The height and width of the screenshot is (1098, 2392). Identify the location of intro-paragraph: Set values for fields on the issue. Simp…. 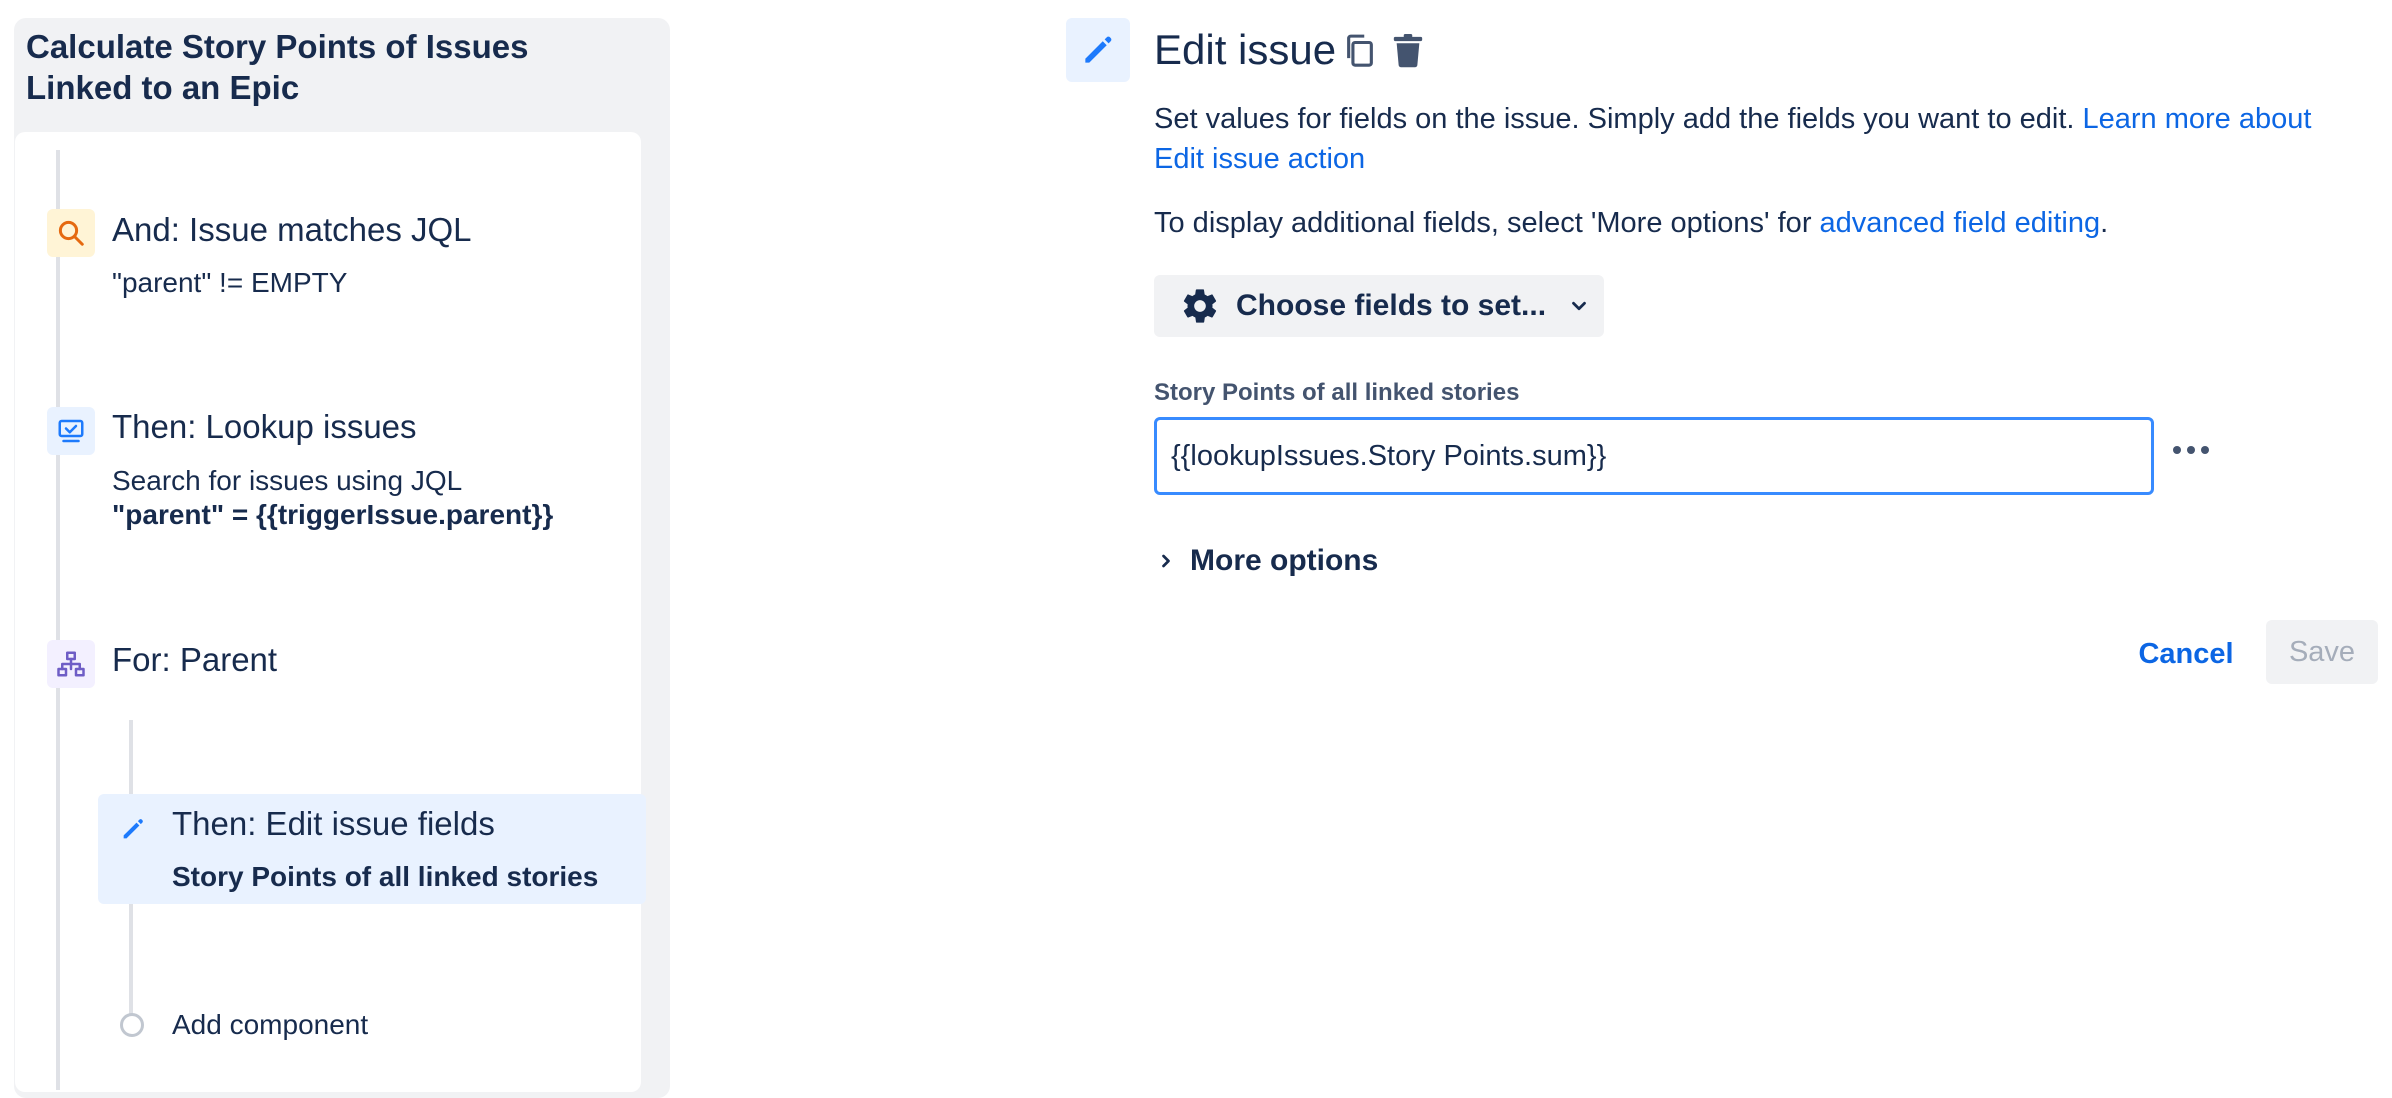
(1749, 139).